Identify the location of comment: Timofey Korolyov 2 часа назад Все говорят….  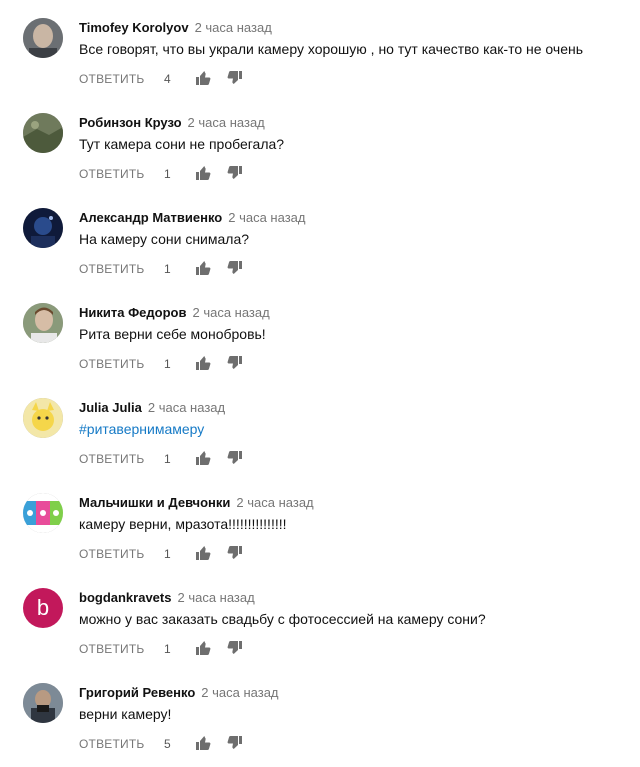
(320, 47).